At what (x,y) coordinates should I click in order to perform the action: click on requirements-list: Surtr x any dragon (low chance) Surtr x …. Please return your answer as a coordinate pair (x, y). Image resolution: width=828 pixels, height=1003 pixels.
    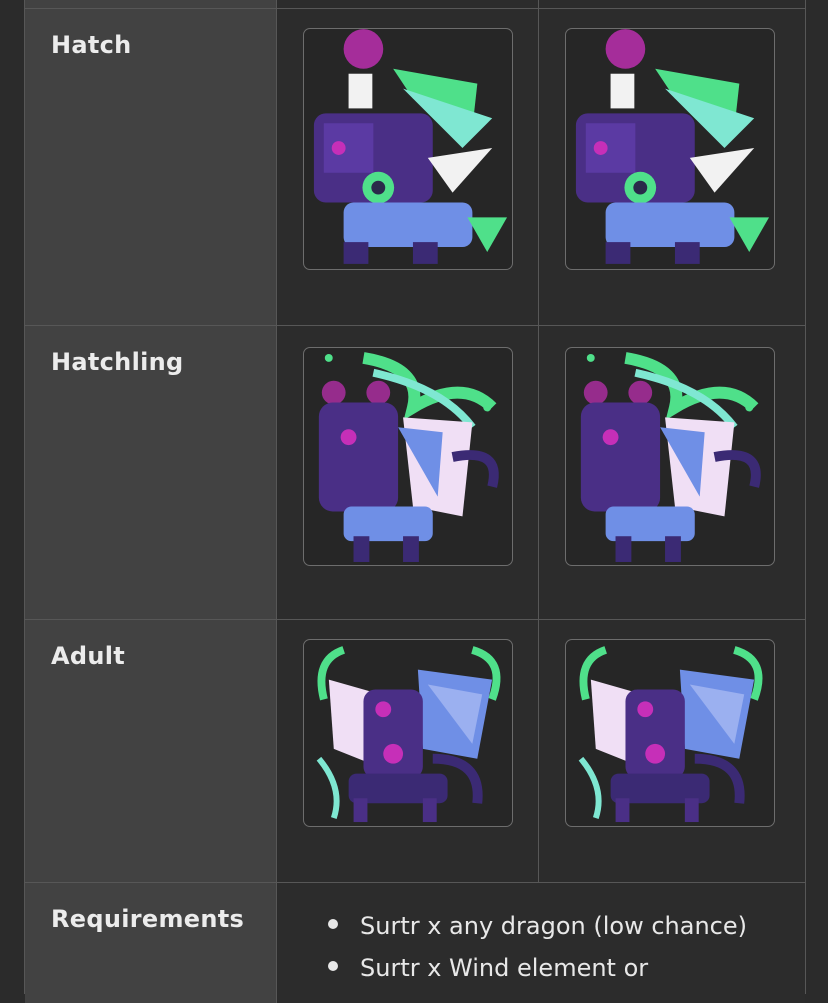
    Looking at the image, I should click on (537, 947).